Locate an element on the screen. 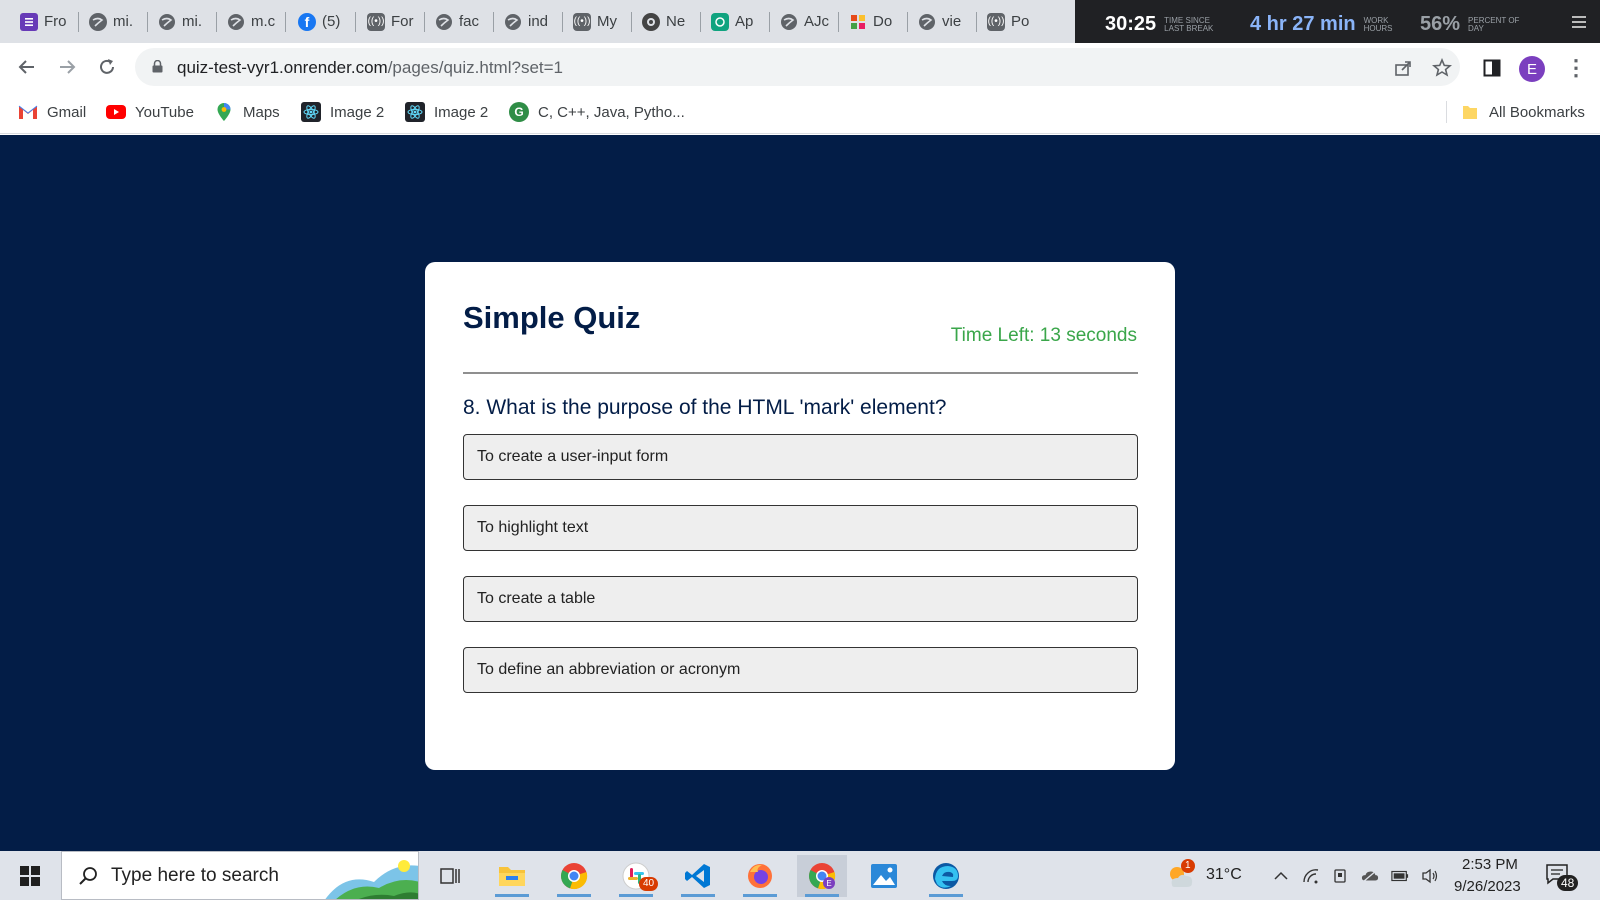 The image size is (1600, 900). forward-button is located at coordinates (67, 67).